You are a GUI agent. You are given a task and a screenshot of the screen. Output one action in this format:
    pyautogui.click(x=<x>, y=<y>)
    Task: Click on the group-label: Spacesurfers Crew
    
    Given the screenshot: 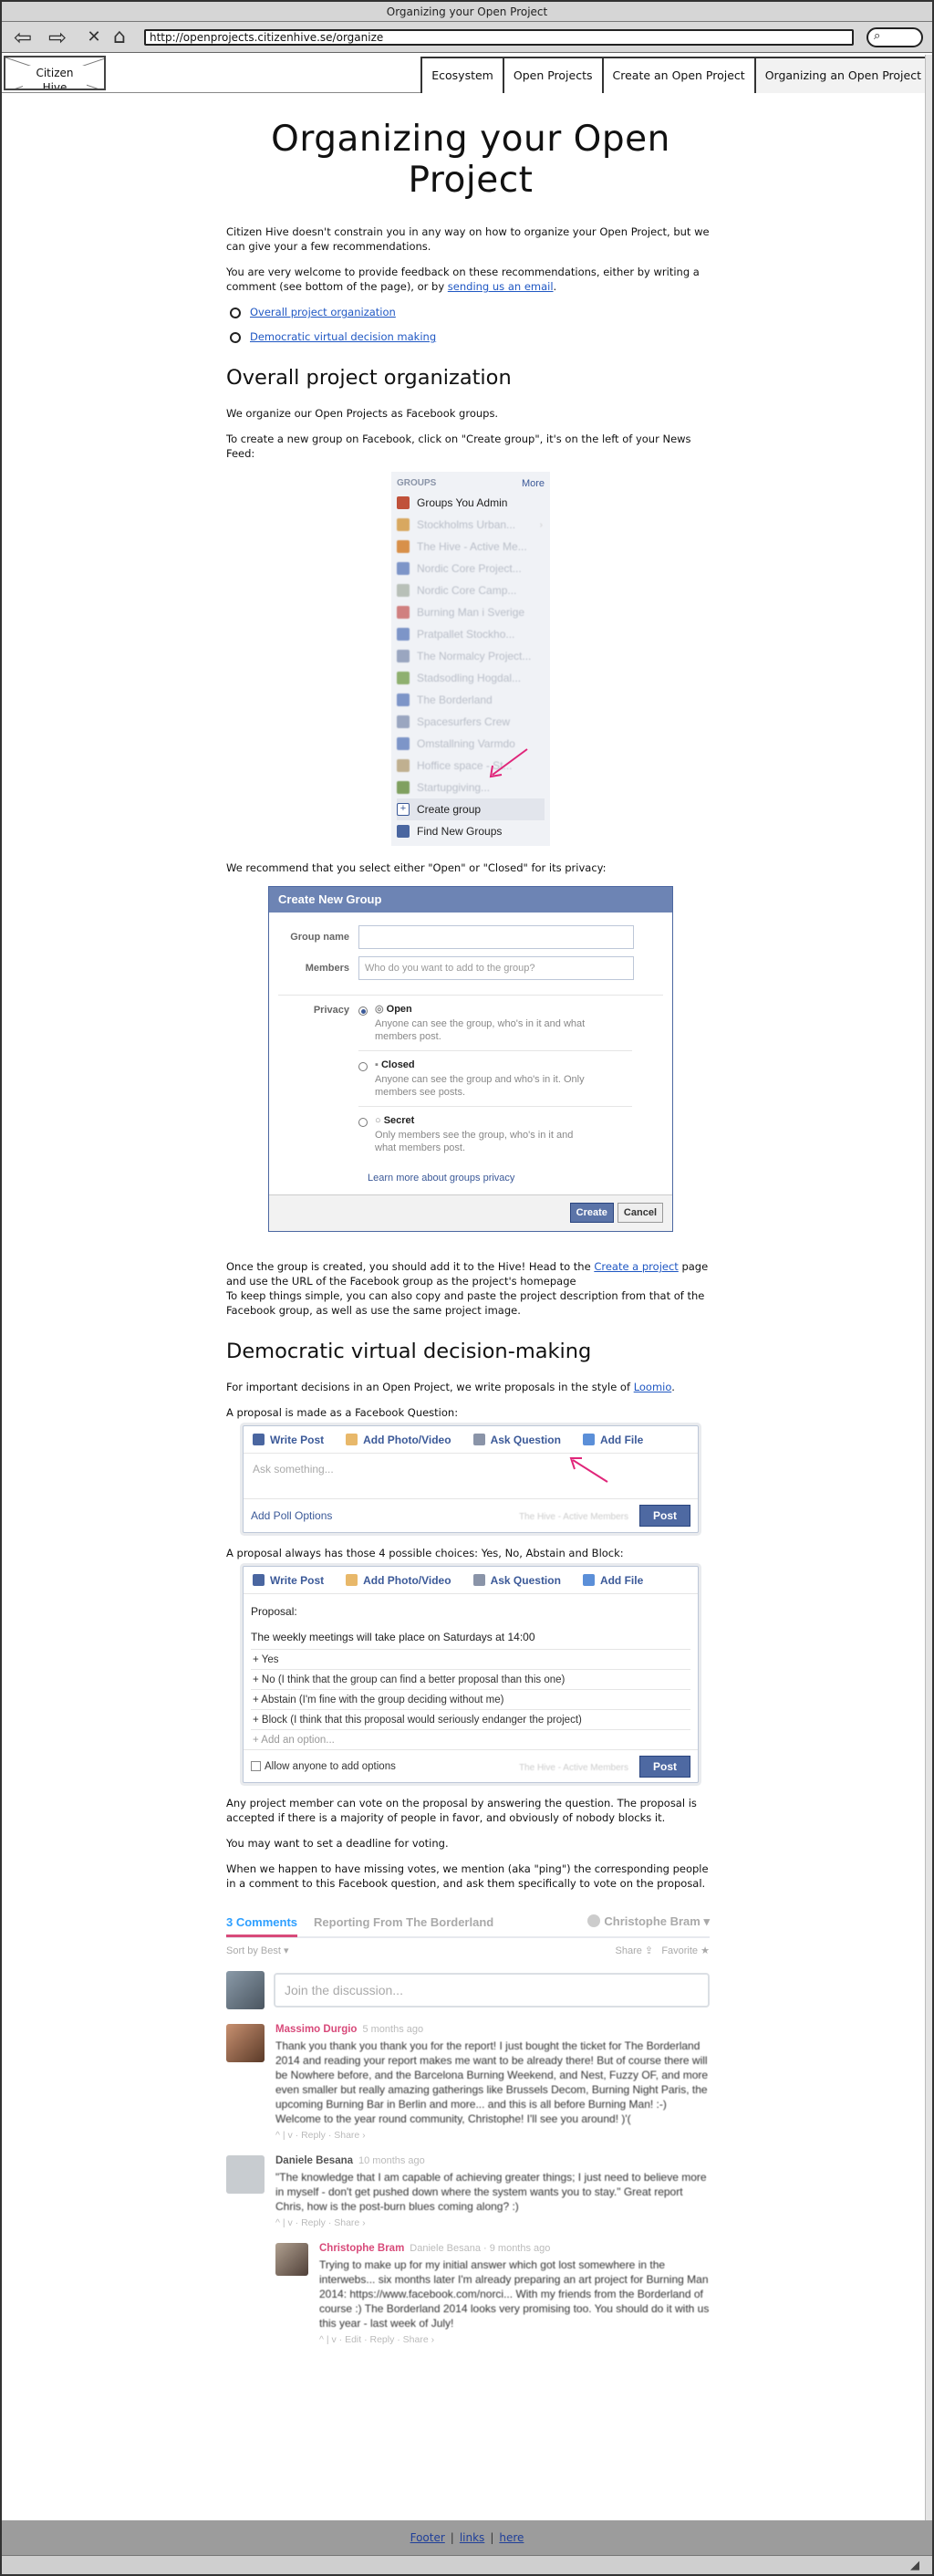 What is the action you would take?
    pyautogui.click(x=464, y=721)
    